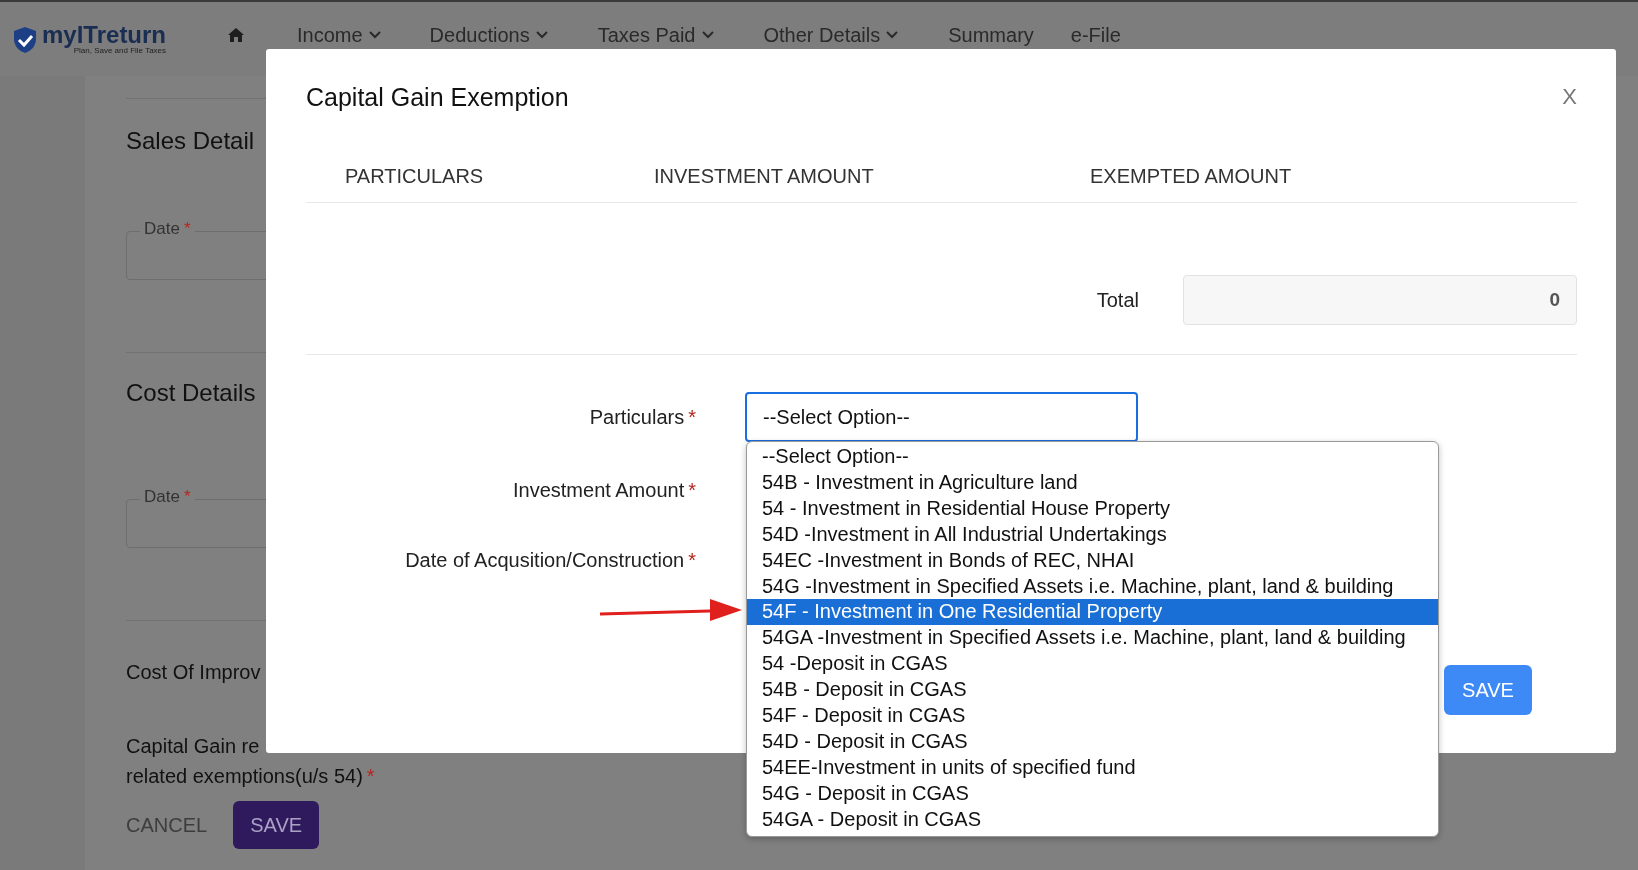 Image resolution: width=1638 pixels, height=870 pixels. What do you see at coordinates (764, 176) in the screenshot?
I see `column-header: INVESTMENT AMOUNT` at bounding box center [764, 176].